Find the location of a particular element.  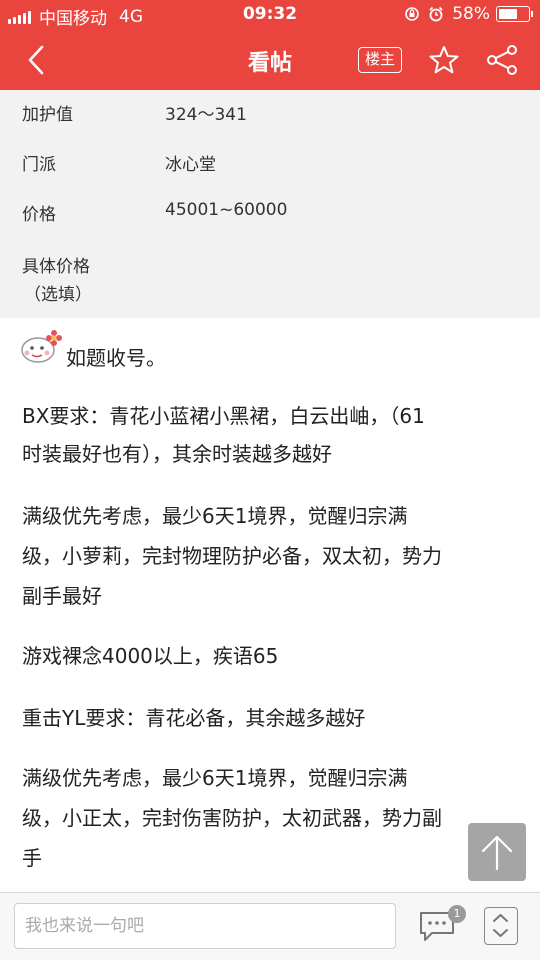

scroll-top-button is located at coordinates (497, 852).